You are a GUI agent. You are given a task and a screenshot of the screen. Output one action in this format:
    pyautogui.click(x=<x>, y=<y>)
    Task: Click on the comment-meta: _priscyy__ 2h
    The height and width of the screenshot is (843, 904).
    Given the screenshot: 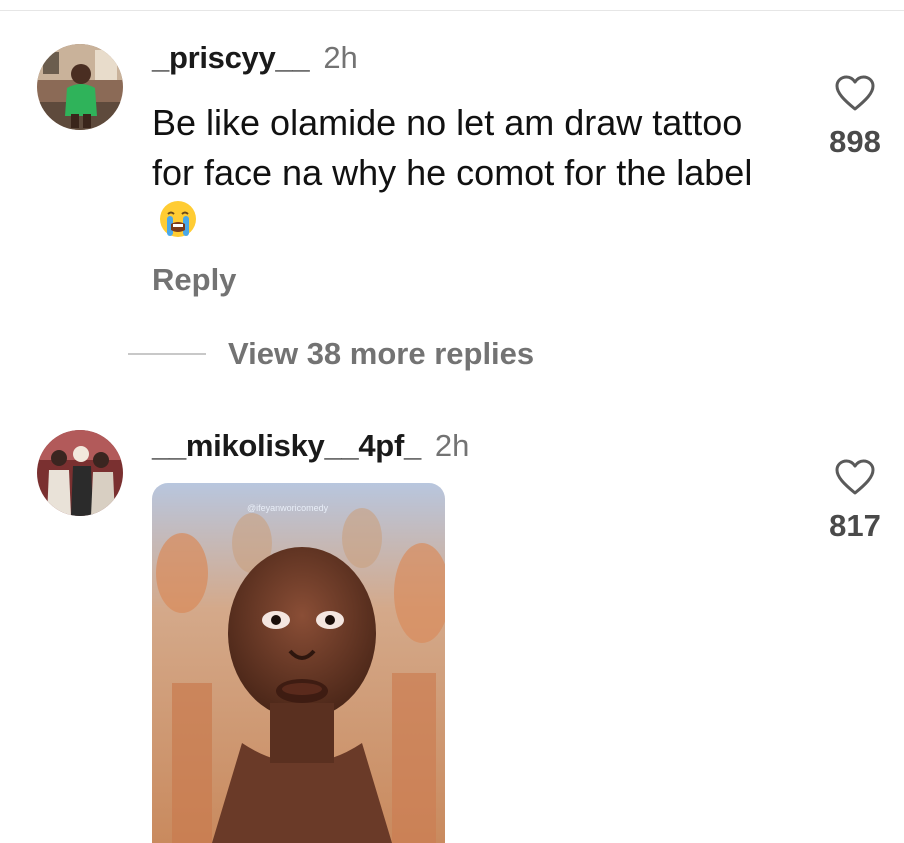 What is the action you would take?
    pyautogui.click(x=255, y=58)
    